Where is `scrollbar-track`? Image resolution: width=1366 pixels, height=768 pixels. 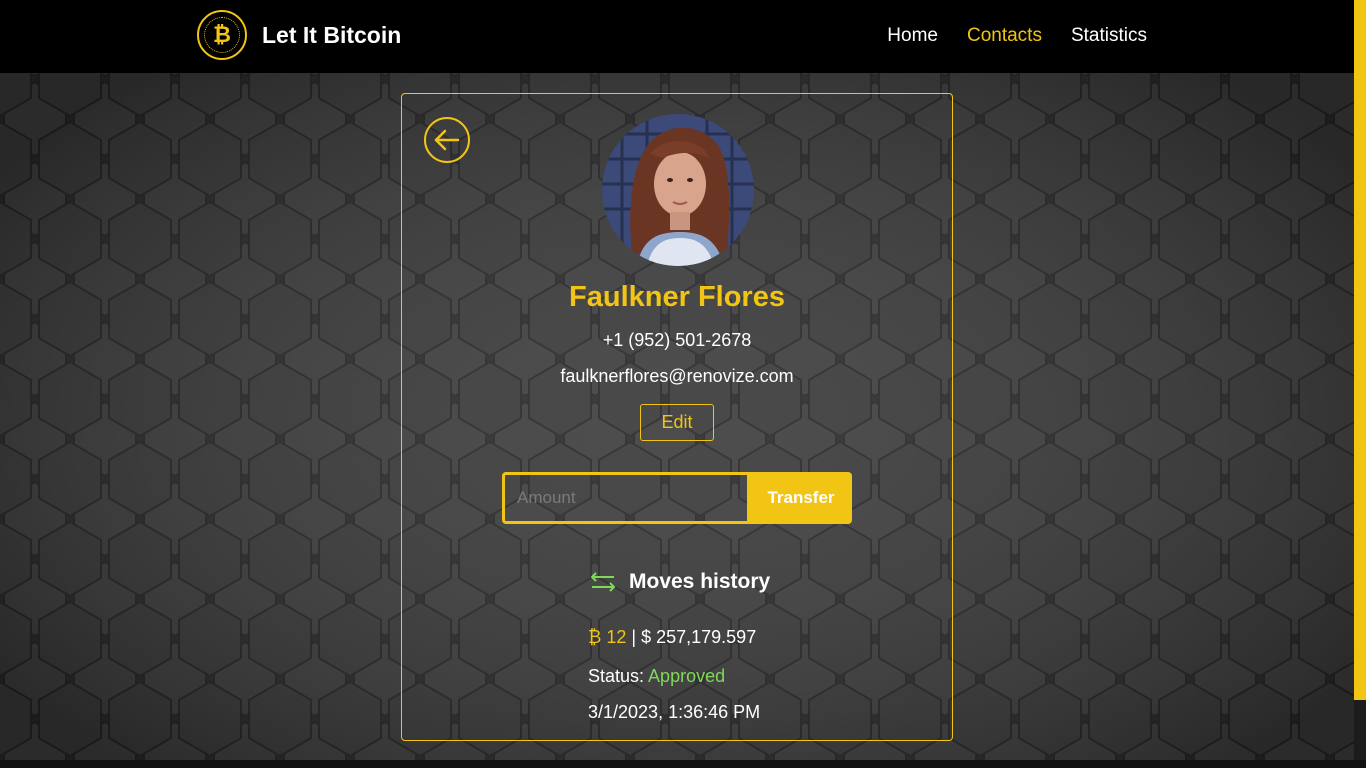
scrollbar-track is located at coordinates (1360, 734).